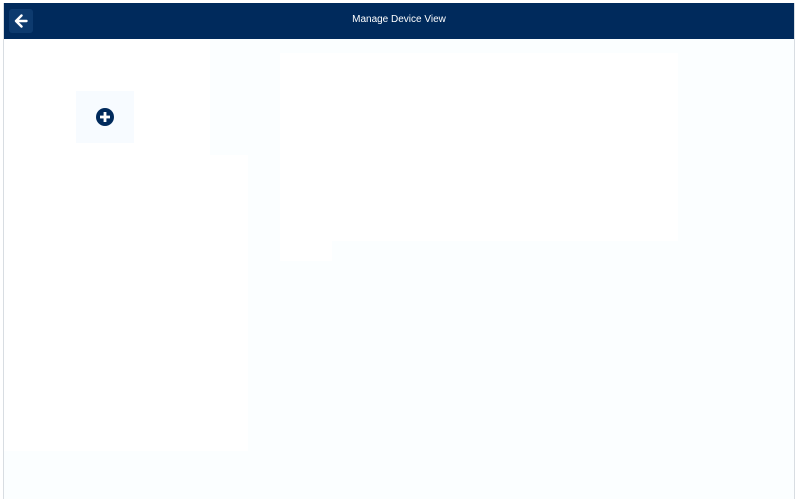 The image size is (797, 500). I want to click on sidebar-notch, so click(229, 97).